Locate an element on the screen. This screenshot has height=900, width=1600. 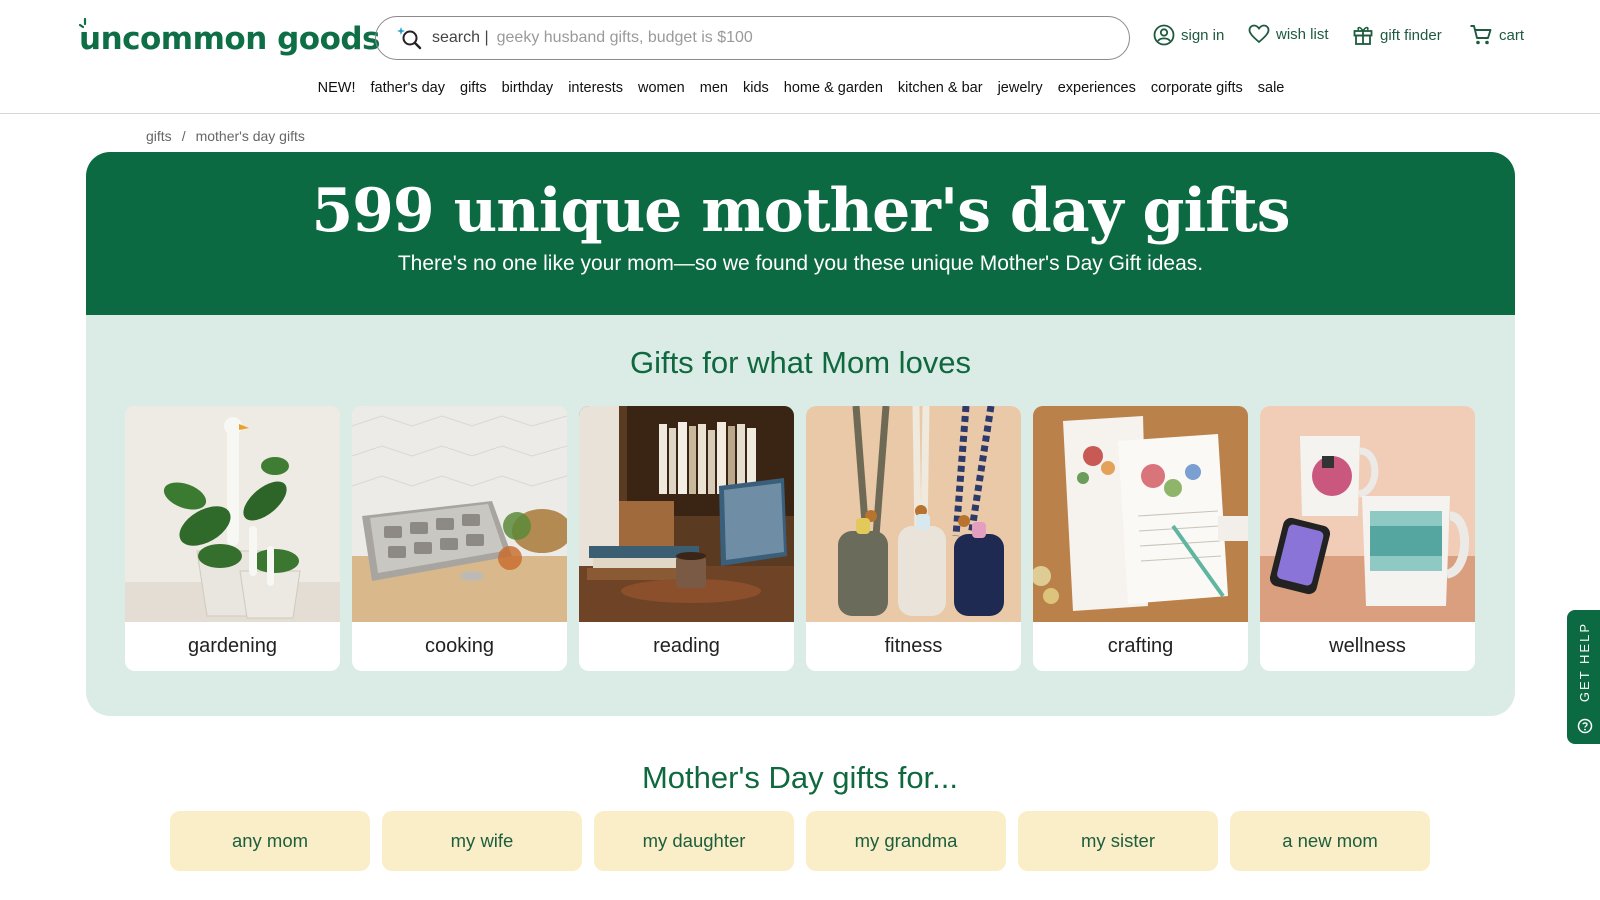
sign-in-label: sign in is located at coordinates (1203, 35).